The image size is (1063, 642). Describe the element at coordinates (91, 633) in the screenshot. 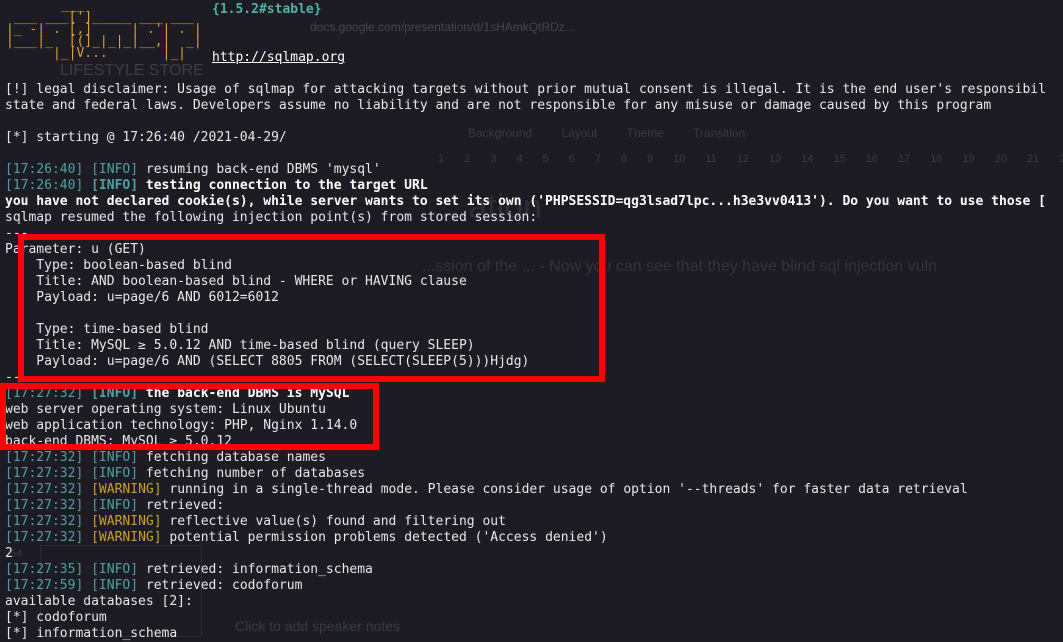

I see `database-item: [*] information_schema` at that location.